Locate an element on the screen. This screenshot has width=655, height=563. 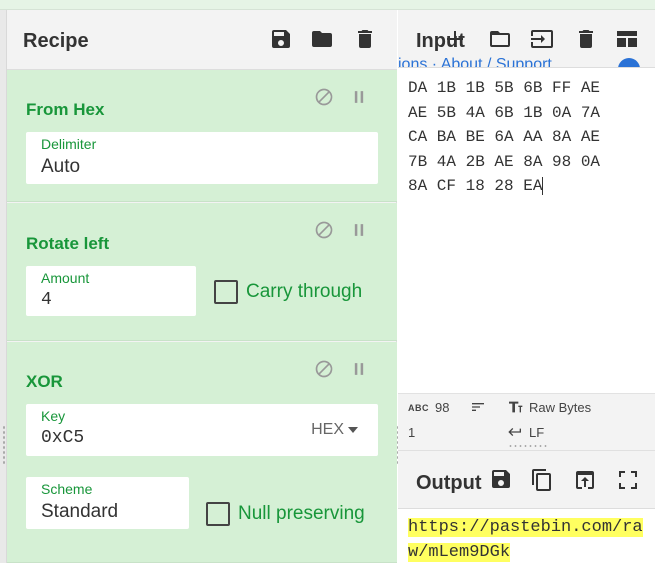
operation-from-hex: From Hex Delimiter Auto is located at coordinates (202, 136).